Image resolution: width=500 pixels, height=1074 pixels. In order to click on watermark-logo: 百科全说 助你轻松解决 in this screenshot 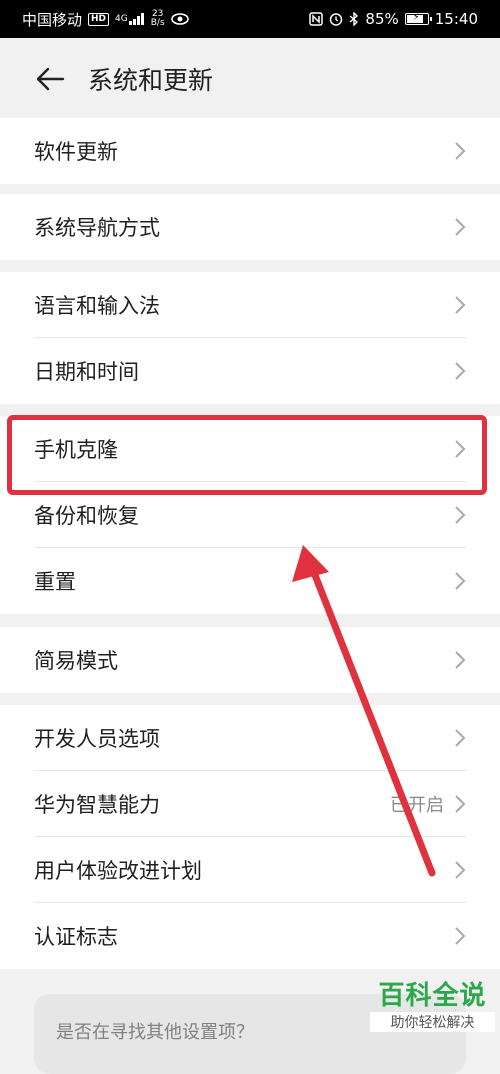, I will do `click(432, 1003)`.